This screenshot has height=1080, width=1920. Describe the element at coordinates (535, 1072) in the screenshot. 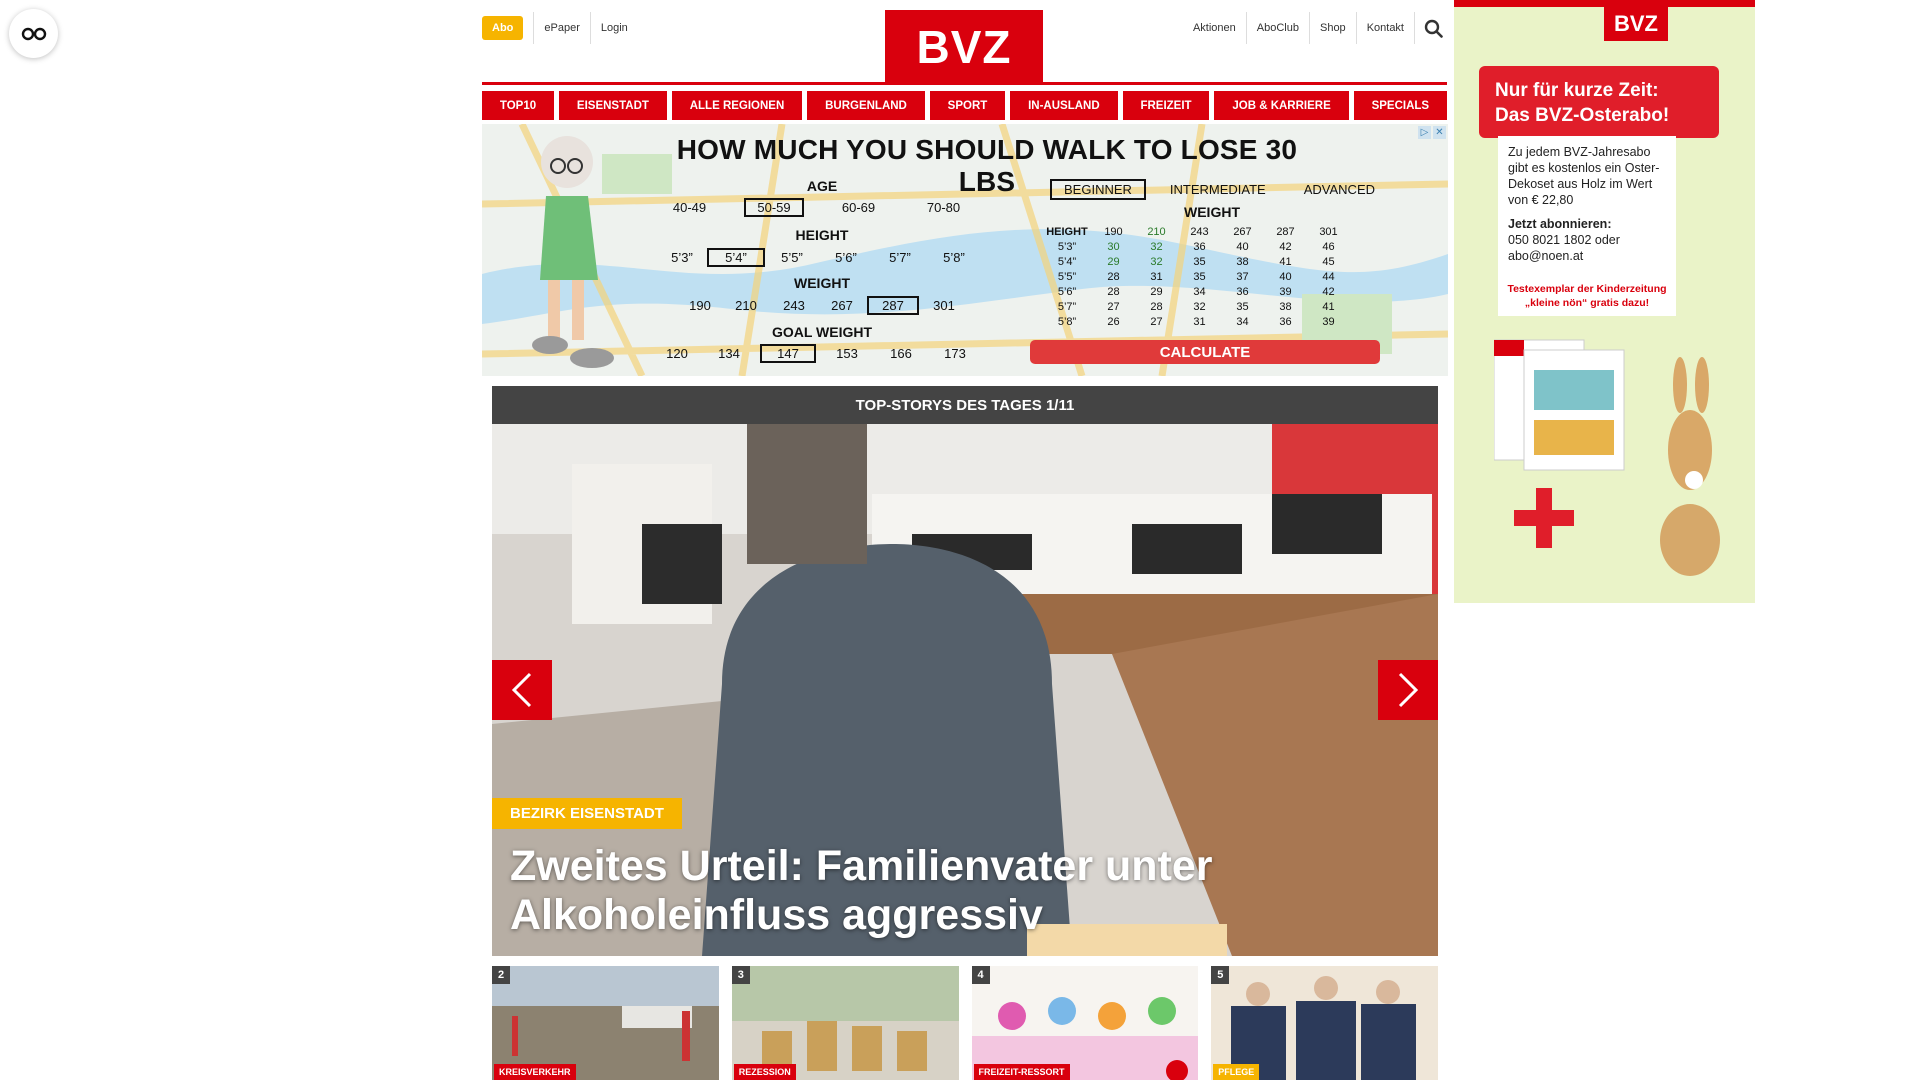

I see `thumbnail-tag: KREISVERKEHR` at that location.